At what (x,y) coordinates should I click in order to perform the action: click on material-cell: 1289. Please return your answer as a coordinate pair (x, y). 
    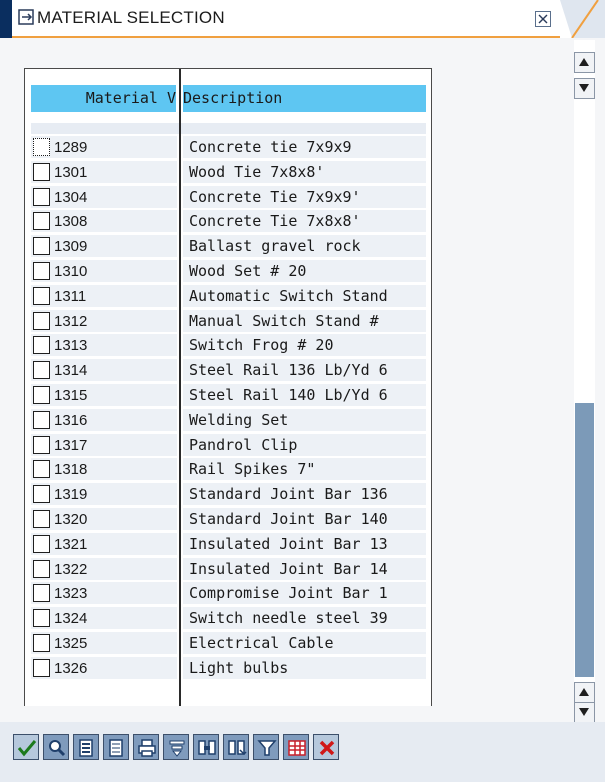
    Looking at the image, I should click on (104, 147).